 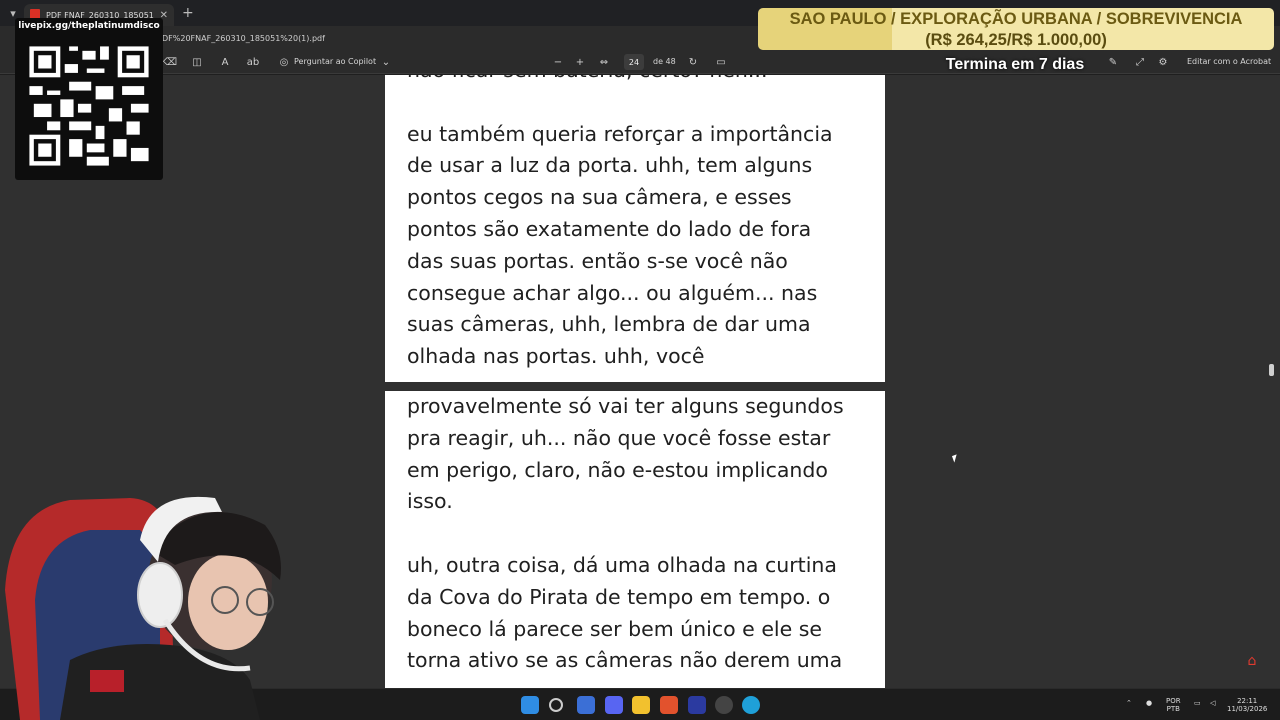 What do you see at coordinates (664, 61) in the screenshot?
I see `page-total: de 48` at bounding box center [664, 61].